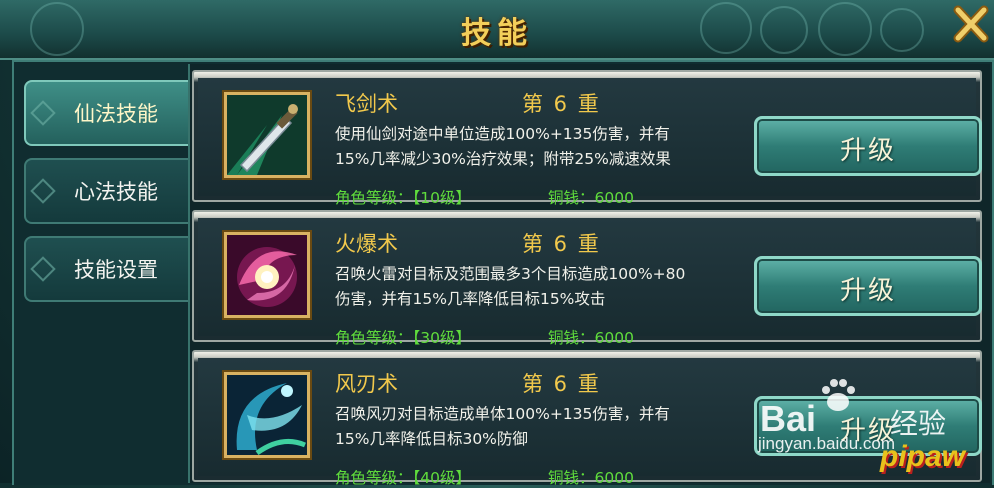 Image resolution: width=994 pixels, height=488 pixels. Describe the element at coordinates (366, 104) in the screenshot. I see `skill-name: 飞剑术` at that location.